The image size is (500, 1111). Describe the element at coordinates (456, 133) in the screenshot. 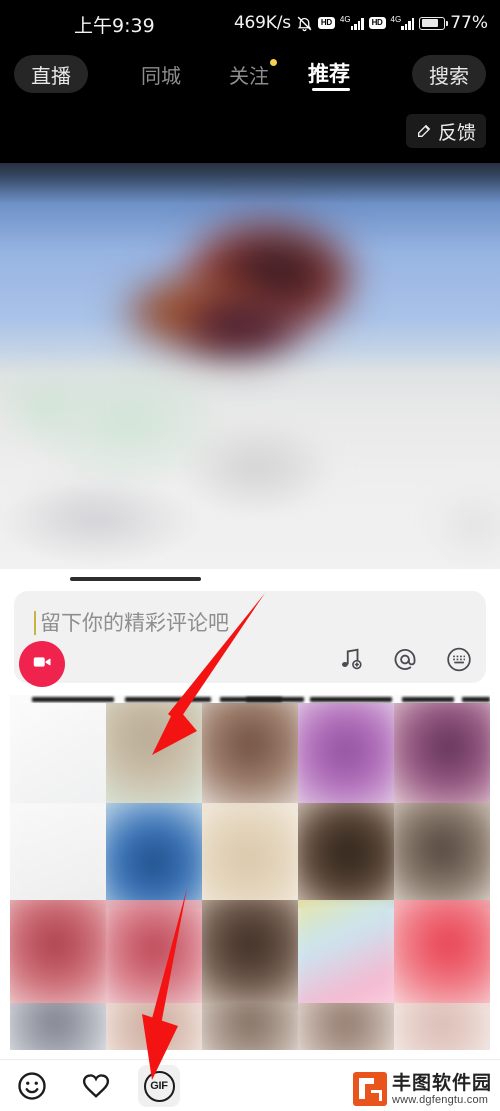

I see `feedback-label: 反馈` at that location.